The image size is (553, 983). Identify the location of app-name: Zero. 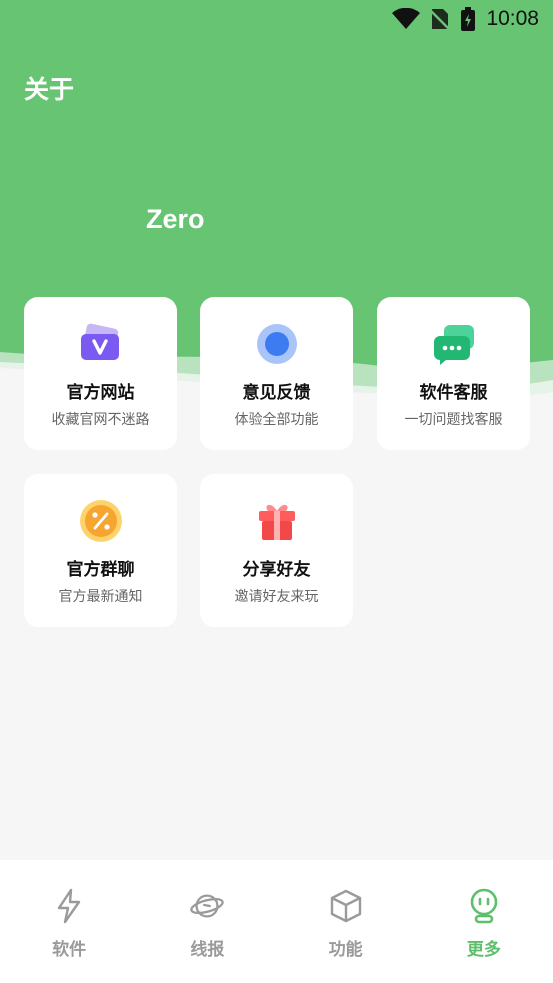
(175, 219).